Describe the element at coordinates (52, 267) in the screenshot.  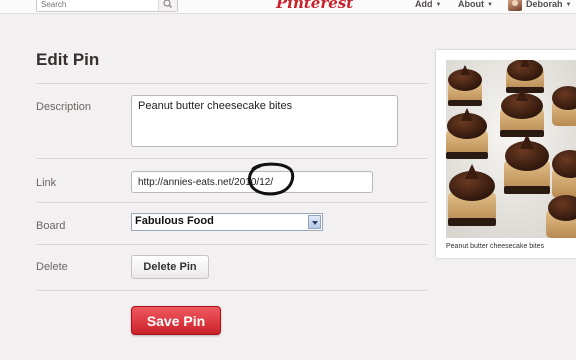
I see `delete-label: Delete` at that location.